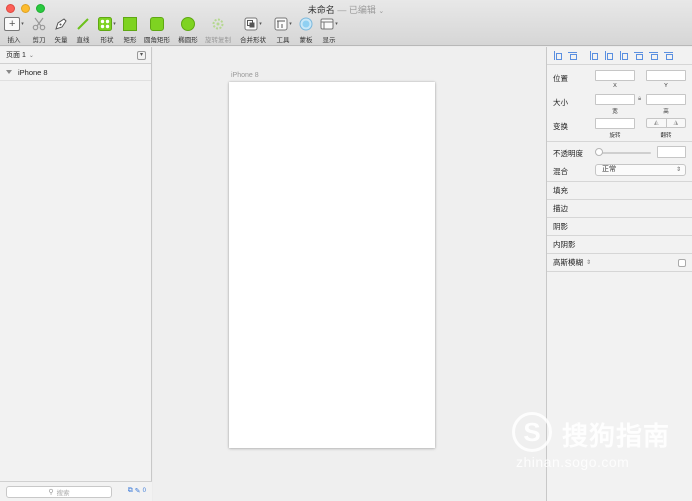 The height and width of the screenshot is (501, 692). What do you see at coordinates (638, 55) in the screenshot?
I see `align-top-icon` at bounding box center [638, 55].